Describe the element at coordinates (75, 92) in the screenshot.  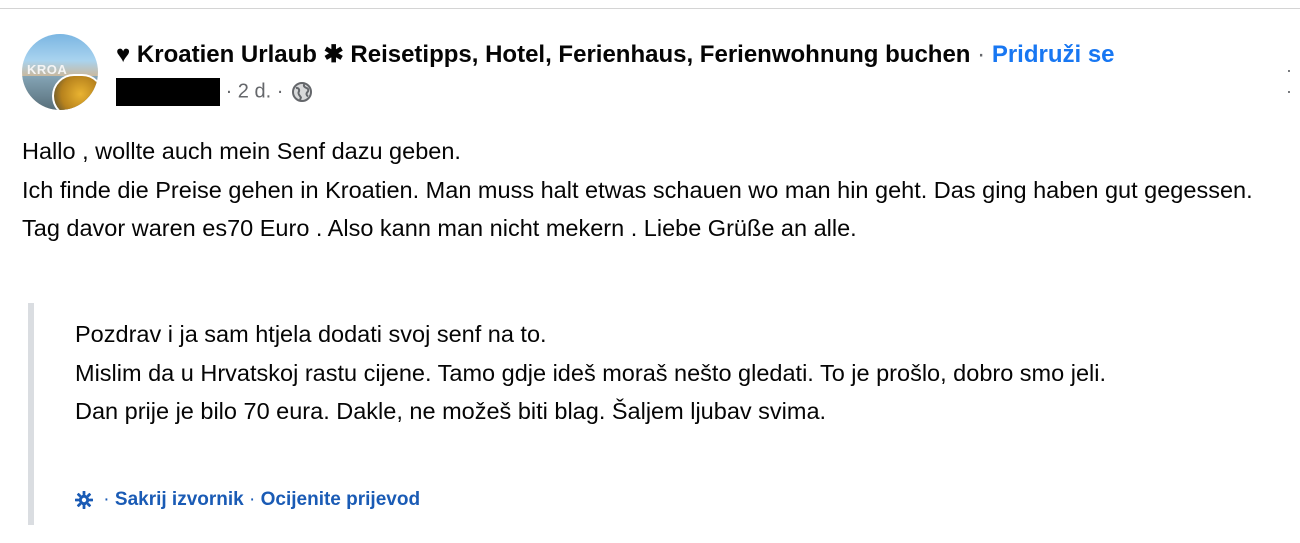
I see `profile-photo` at that location.